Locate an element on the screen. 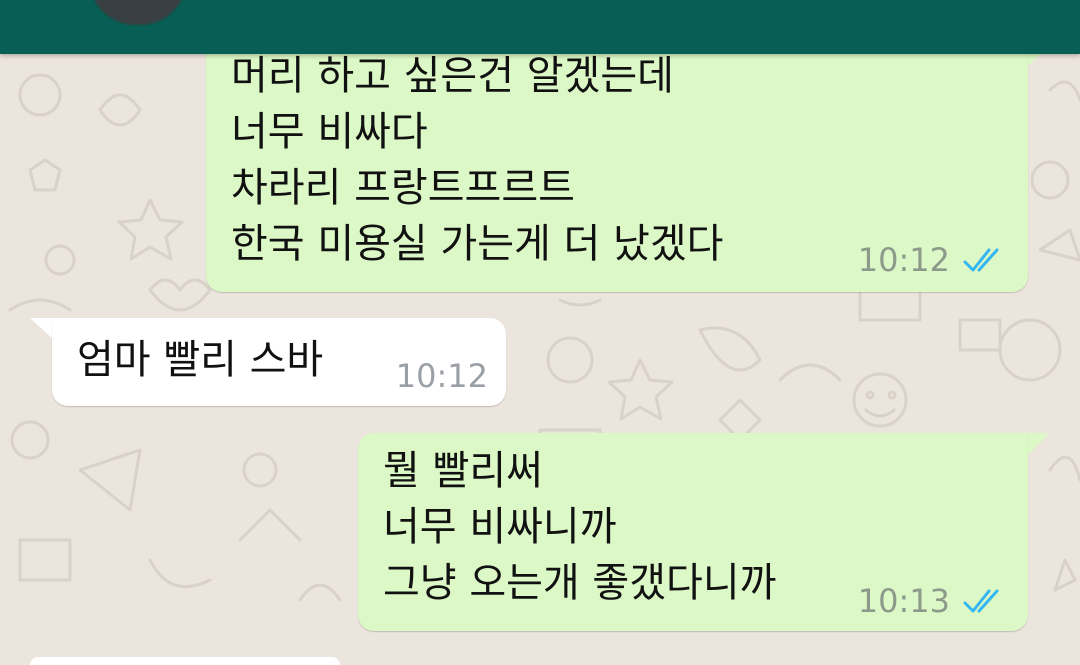 The height and width of the screenshot is (665, 1080). message-text-line: 뭘 빨리써 is located at coordinates (463, 471).